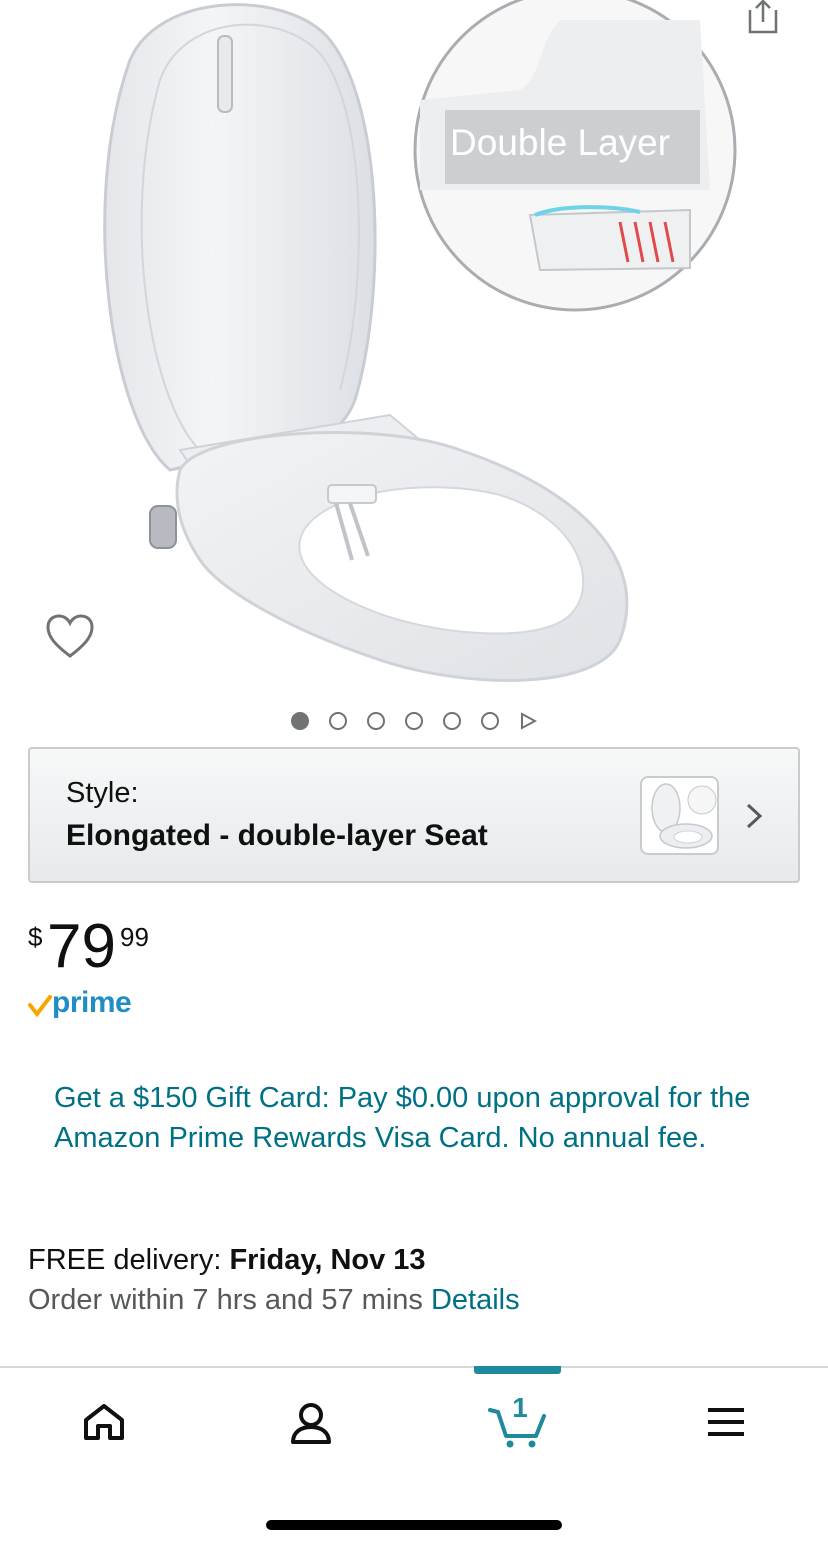 The image size is (828, 1546). I want to click on nav-cart: 1, so click(518, 1421).